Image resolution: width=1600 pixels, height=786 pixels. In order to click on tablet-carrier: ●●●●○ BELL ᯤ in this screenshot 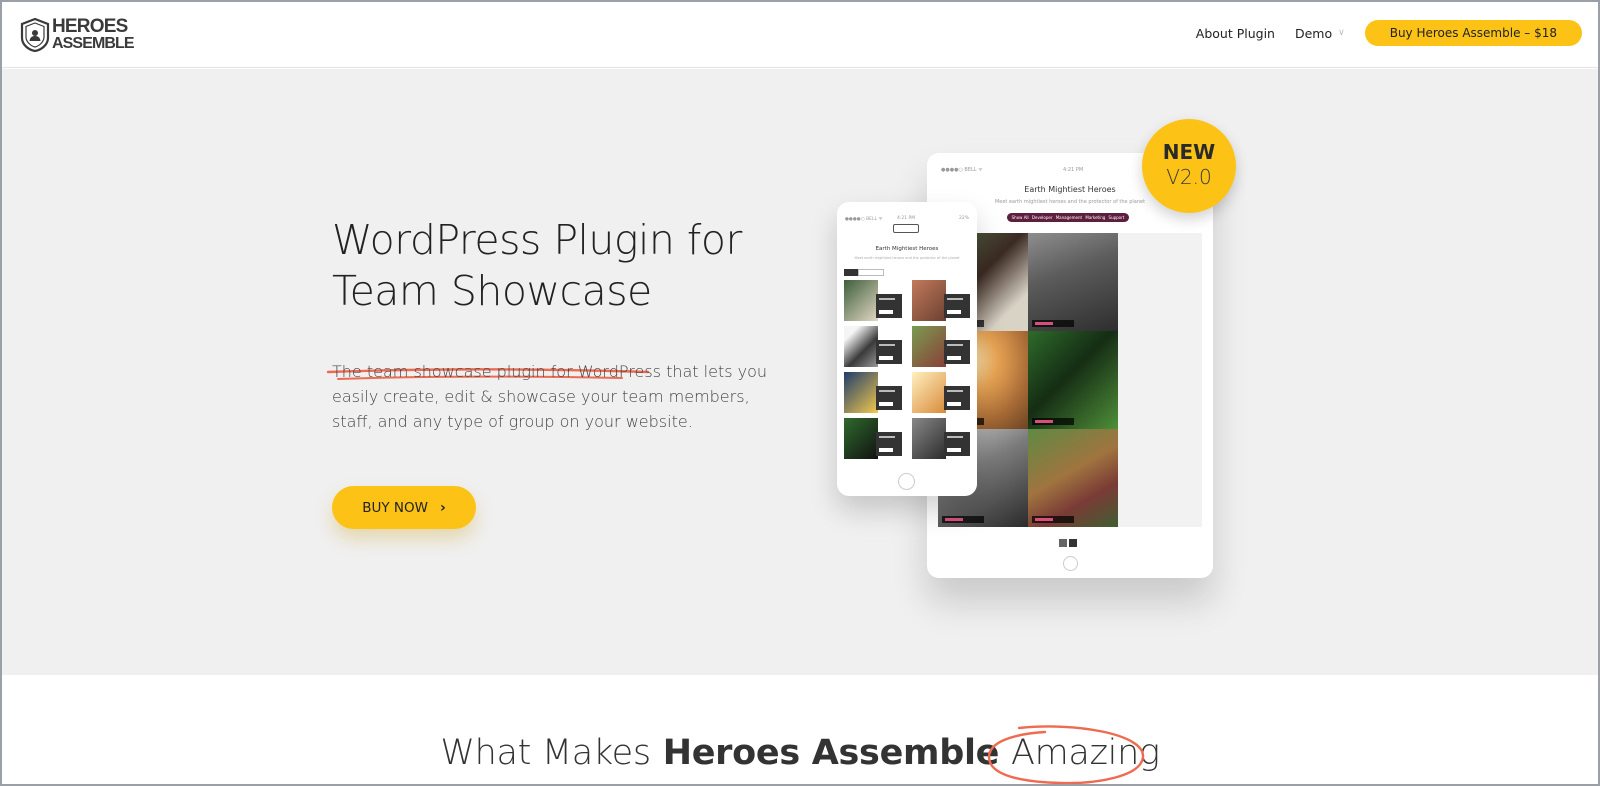, I will do `click(962, 170)`.